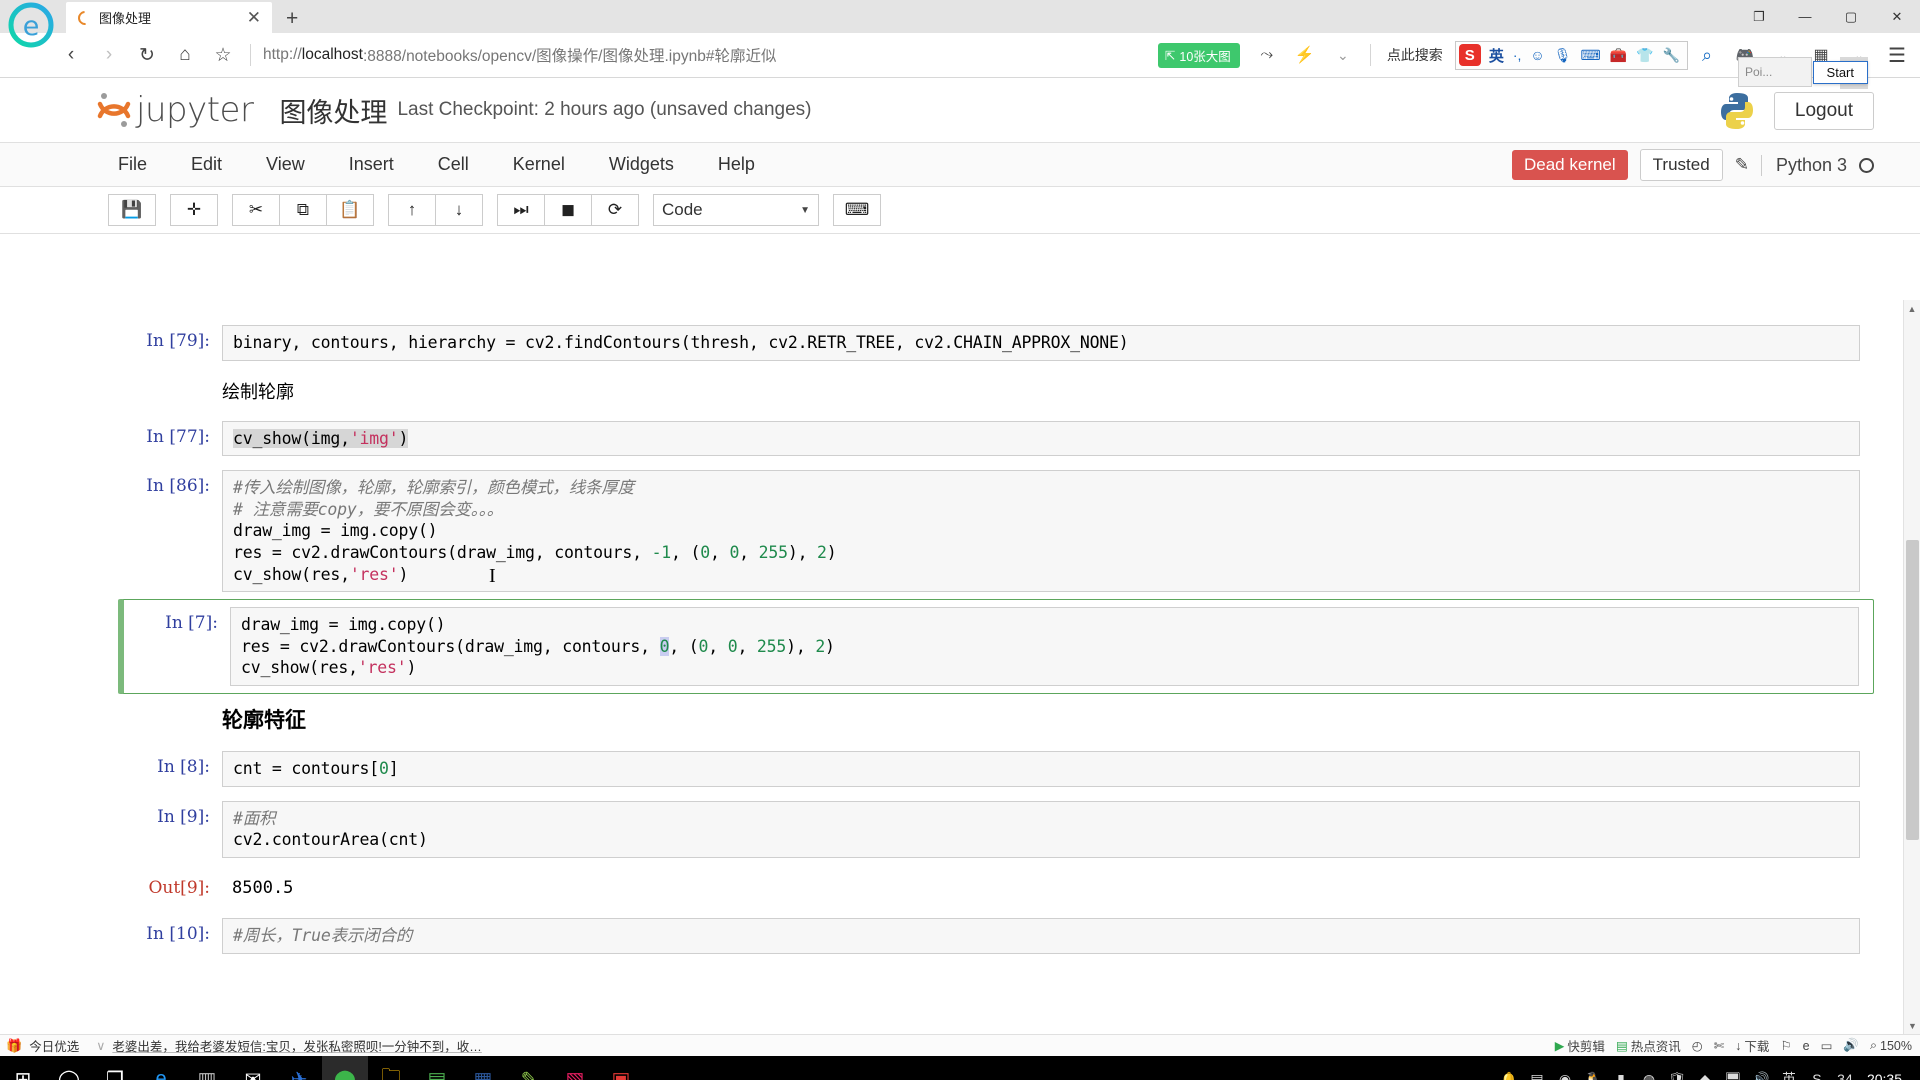  Describe the element at coordinates (1705, 1068) in the screenshot. I see `security-icon: ◆` at that location.